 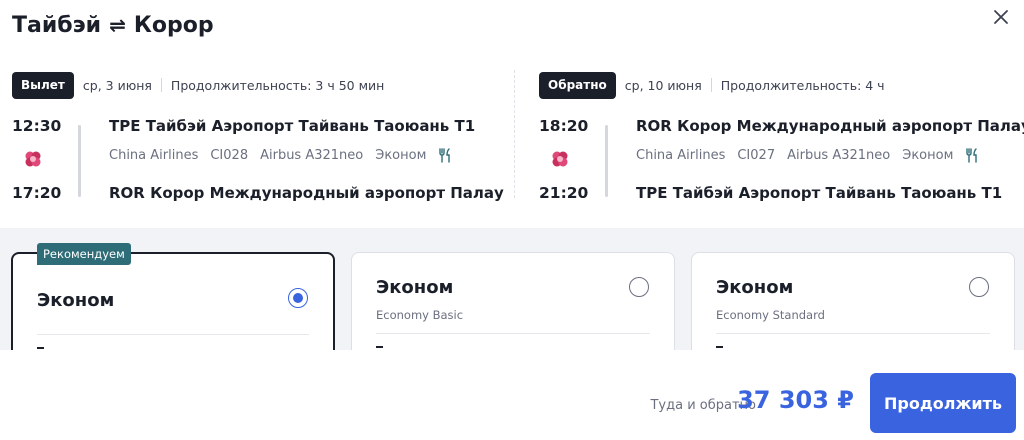 I want to click on departure-time: 18:20, so click(x=564, y=126).